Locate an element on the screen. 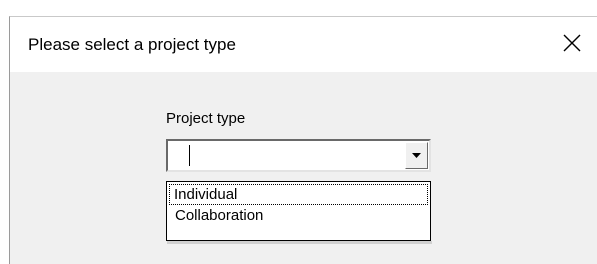 The width and height of the screenshot is (597, 264). list-item-collaboration: Collaboration is located at coordinates (298, 215).